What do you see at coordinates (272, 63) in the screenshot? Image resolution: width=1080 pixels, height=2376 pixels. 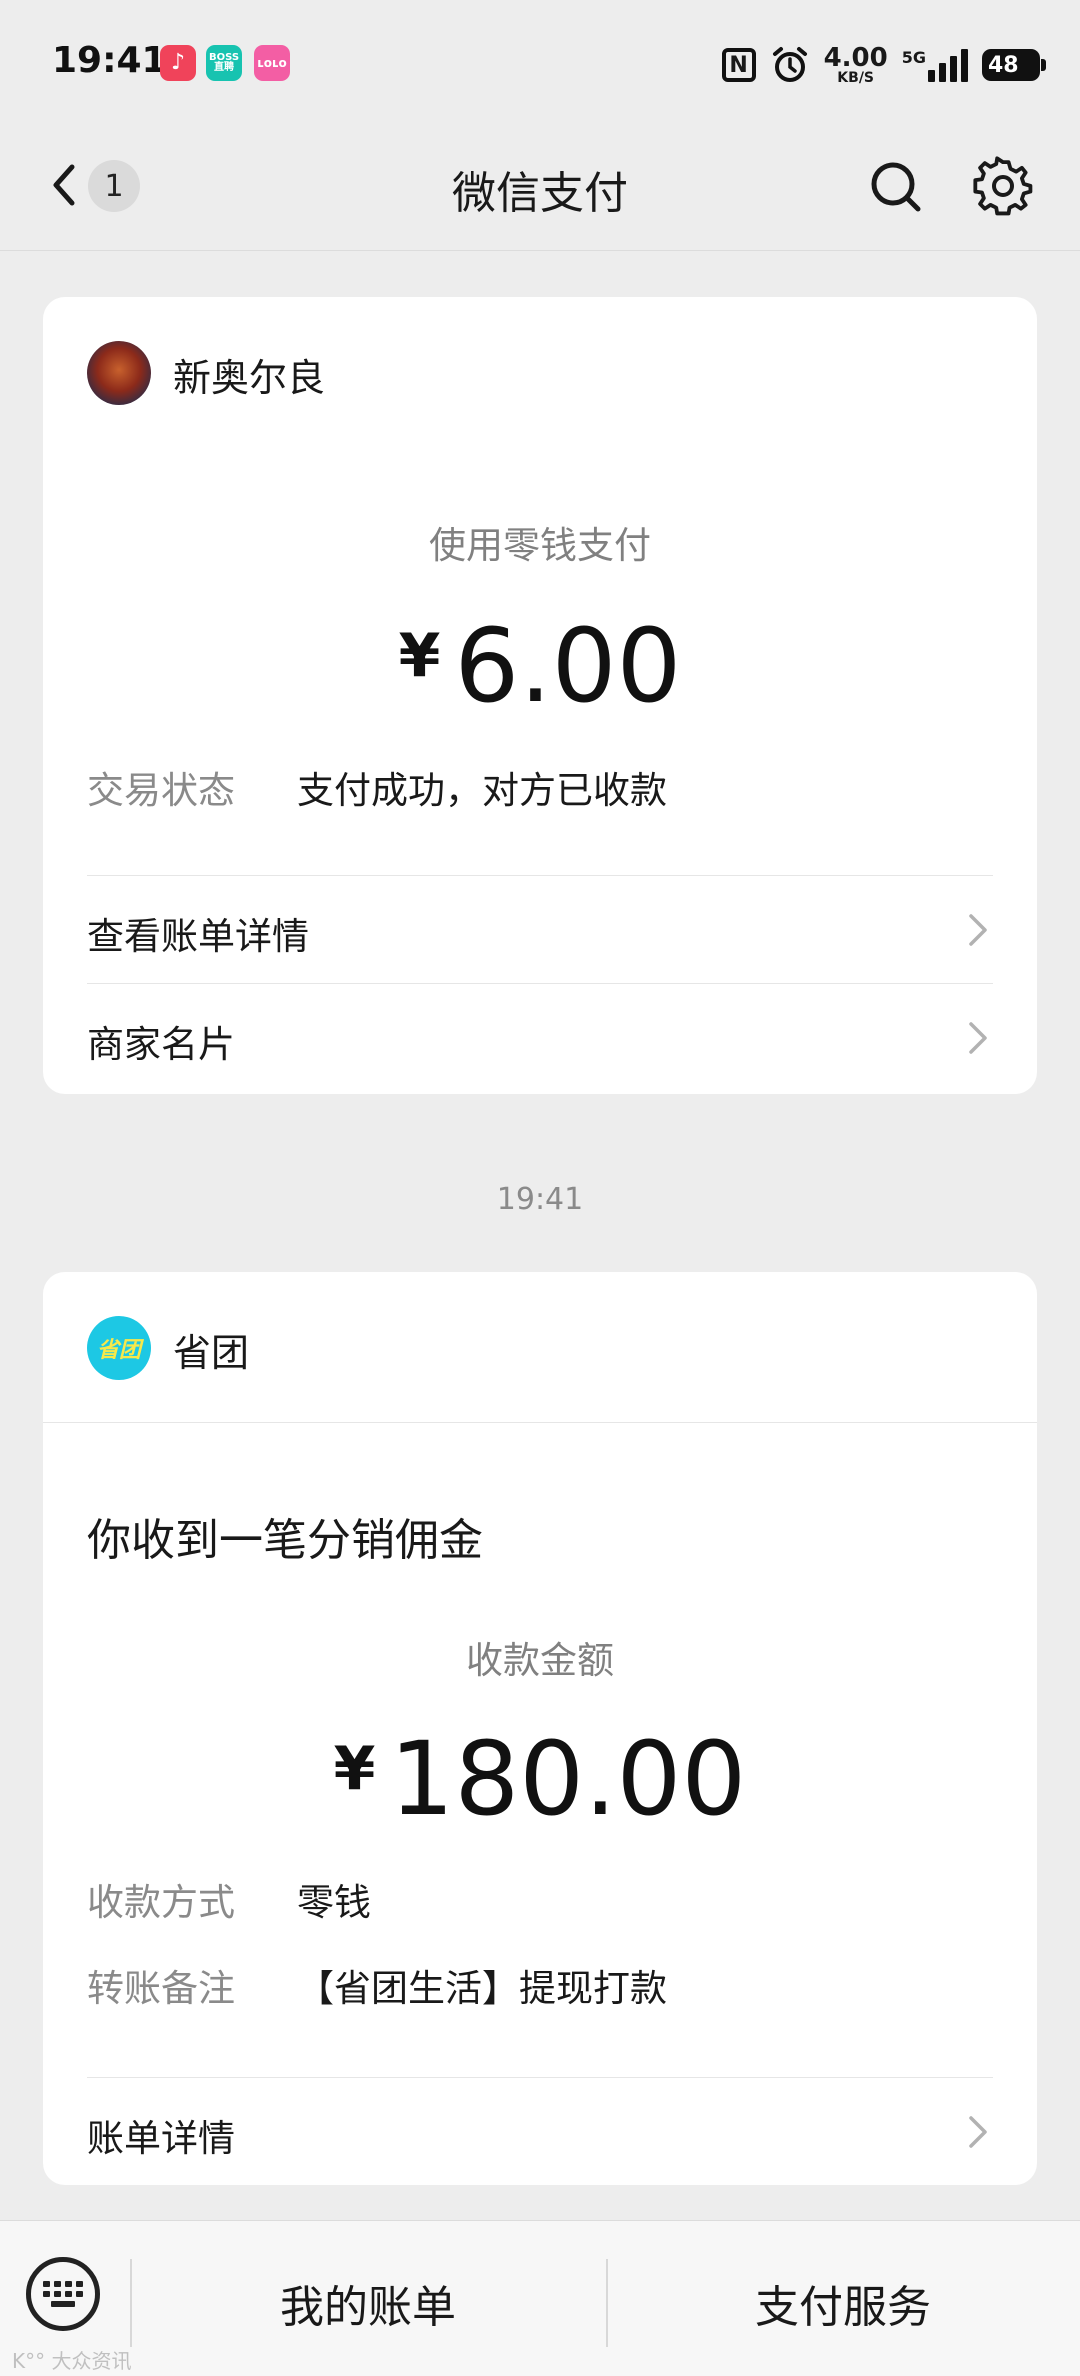 I see `pink-app-icon: ʟoʟo` at bounding box center [272, 63].